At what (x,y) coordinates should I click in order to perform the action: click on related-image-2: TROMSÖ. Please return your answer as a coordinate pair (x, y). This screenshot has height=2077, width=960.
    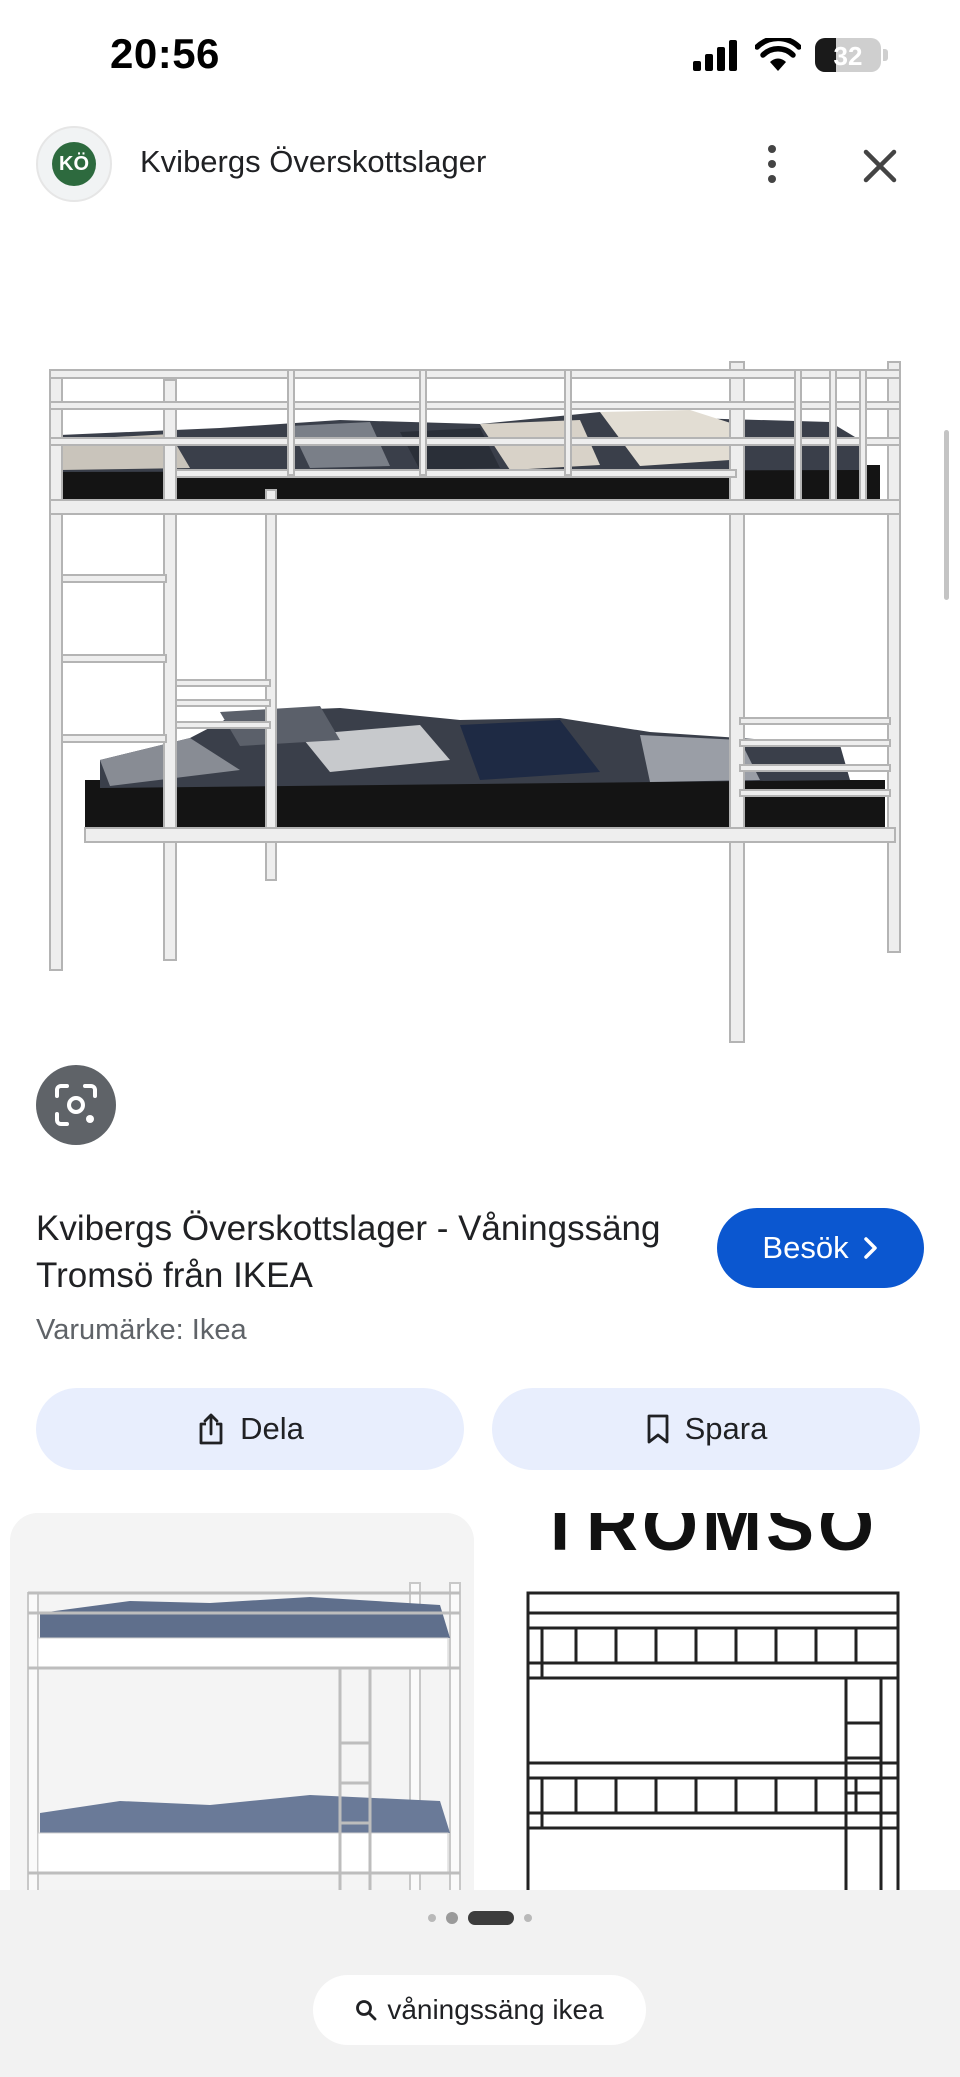
    Looking at the image, I should click on (718, 1701).